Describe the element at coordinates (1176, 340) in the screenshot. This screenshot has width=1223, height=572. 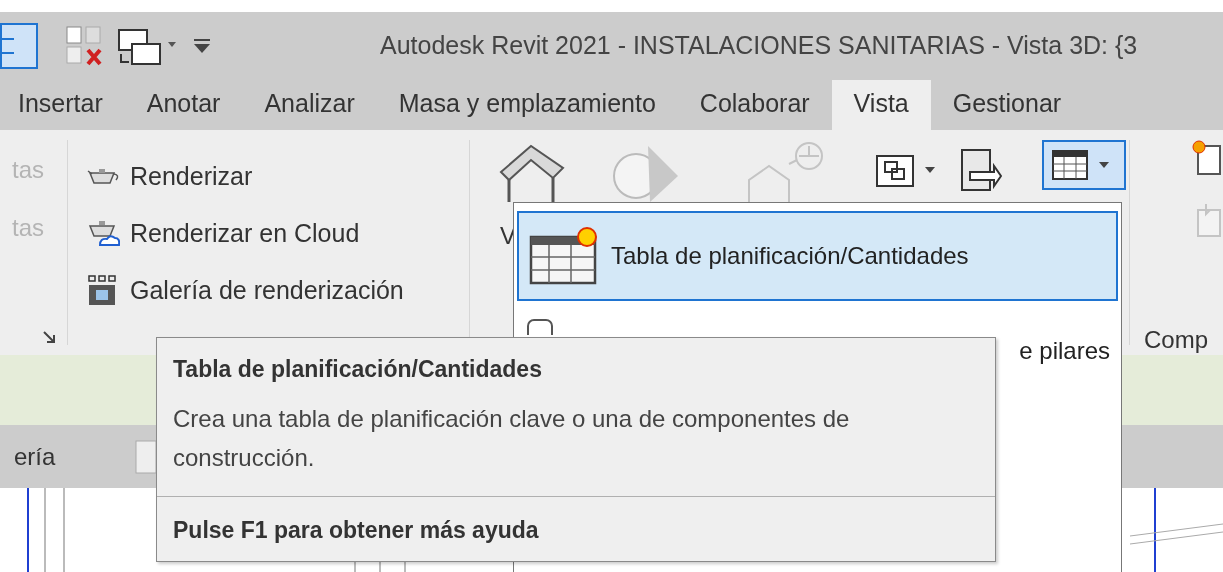
I see `panel-label: Comp` at that location.